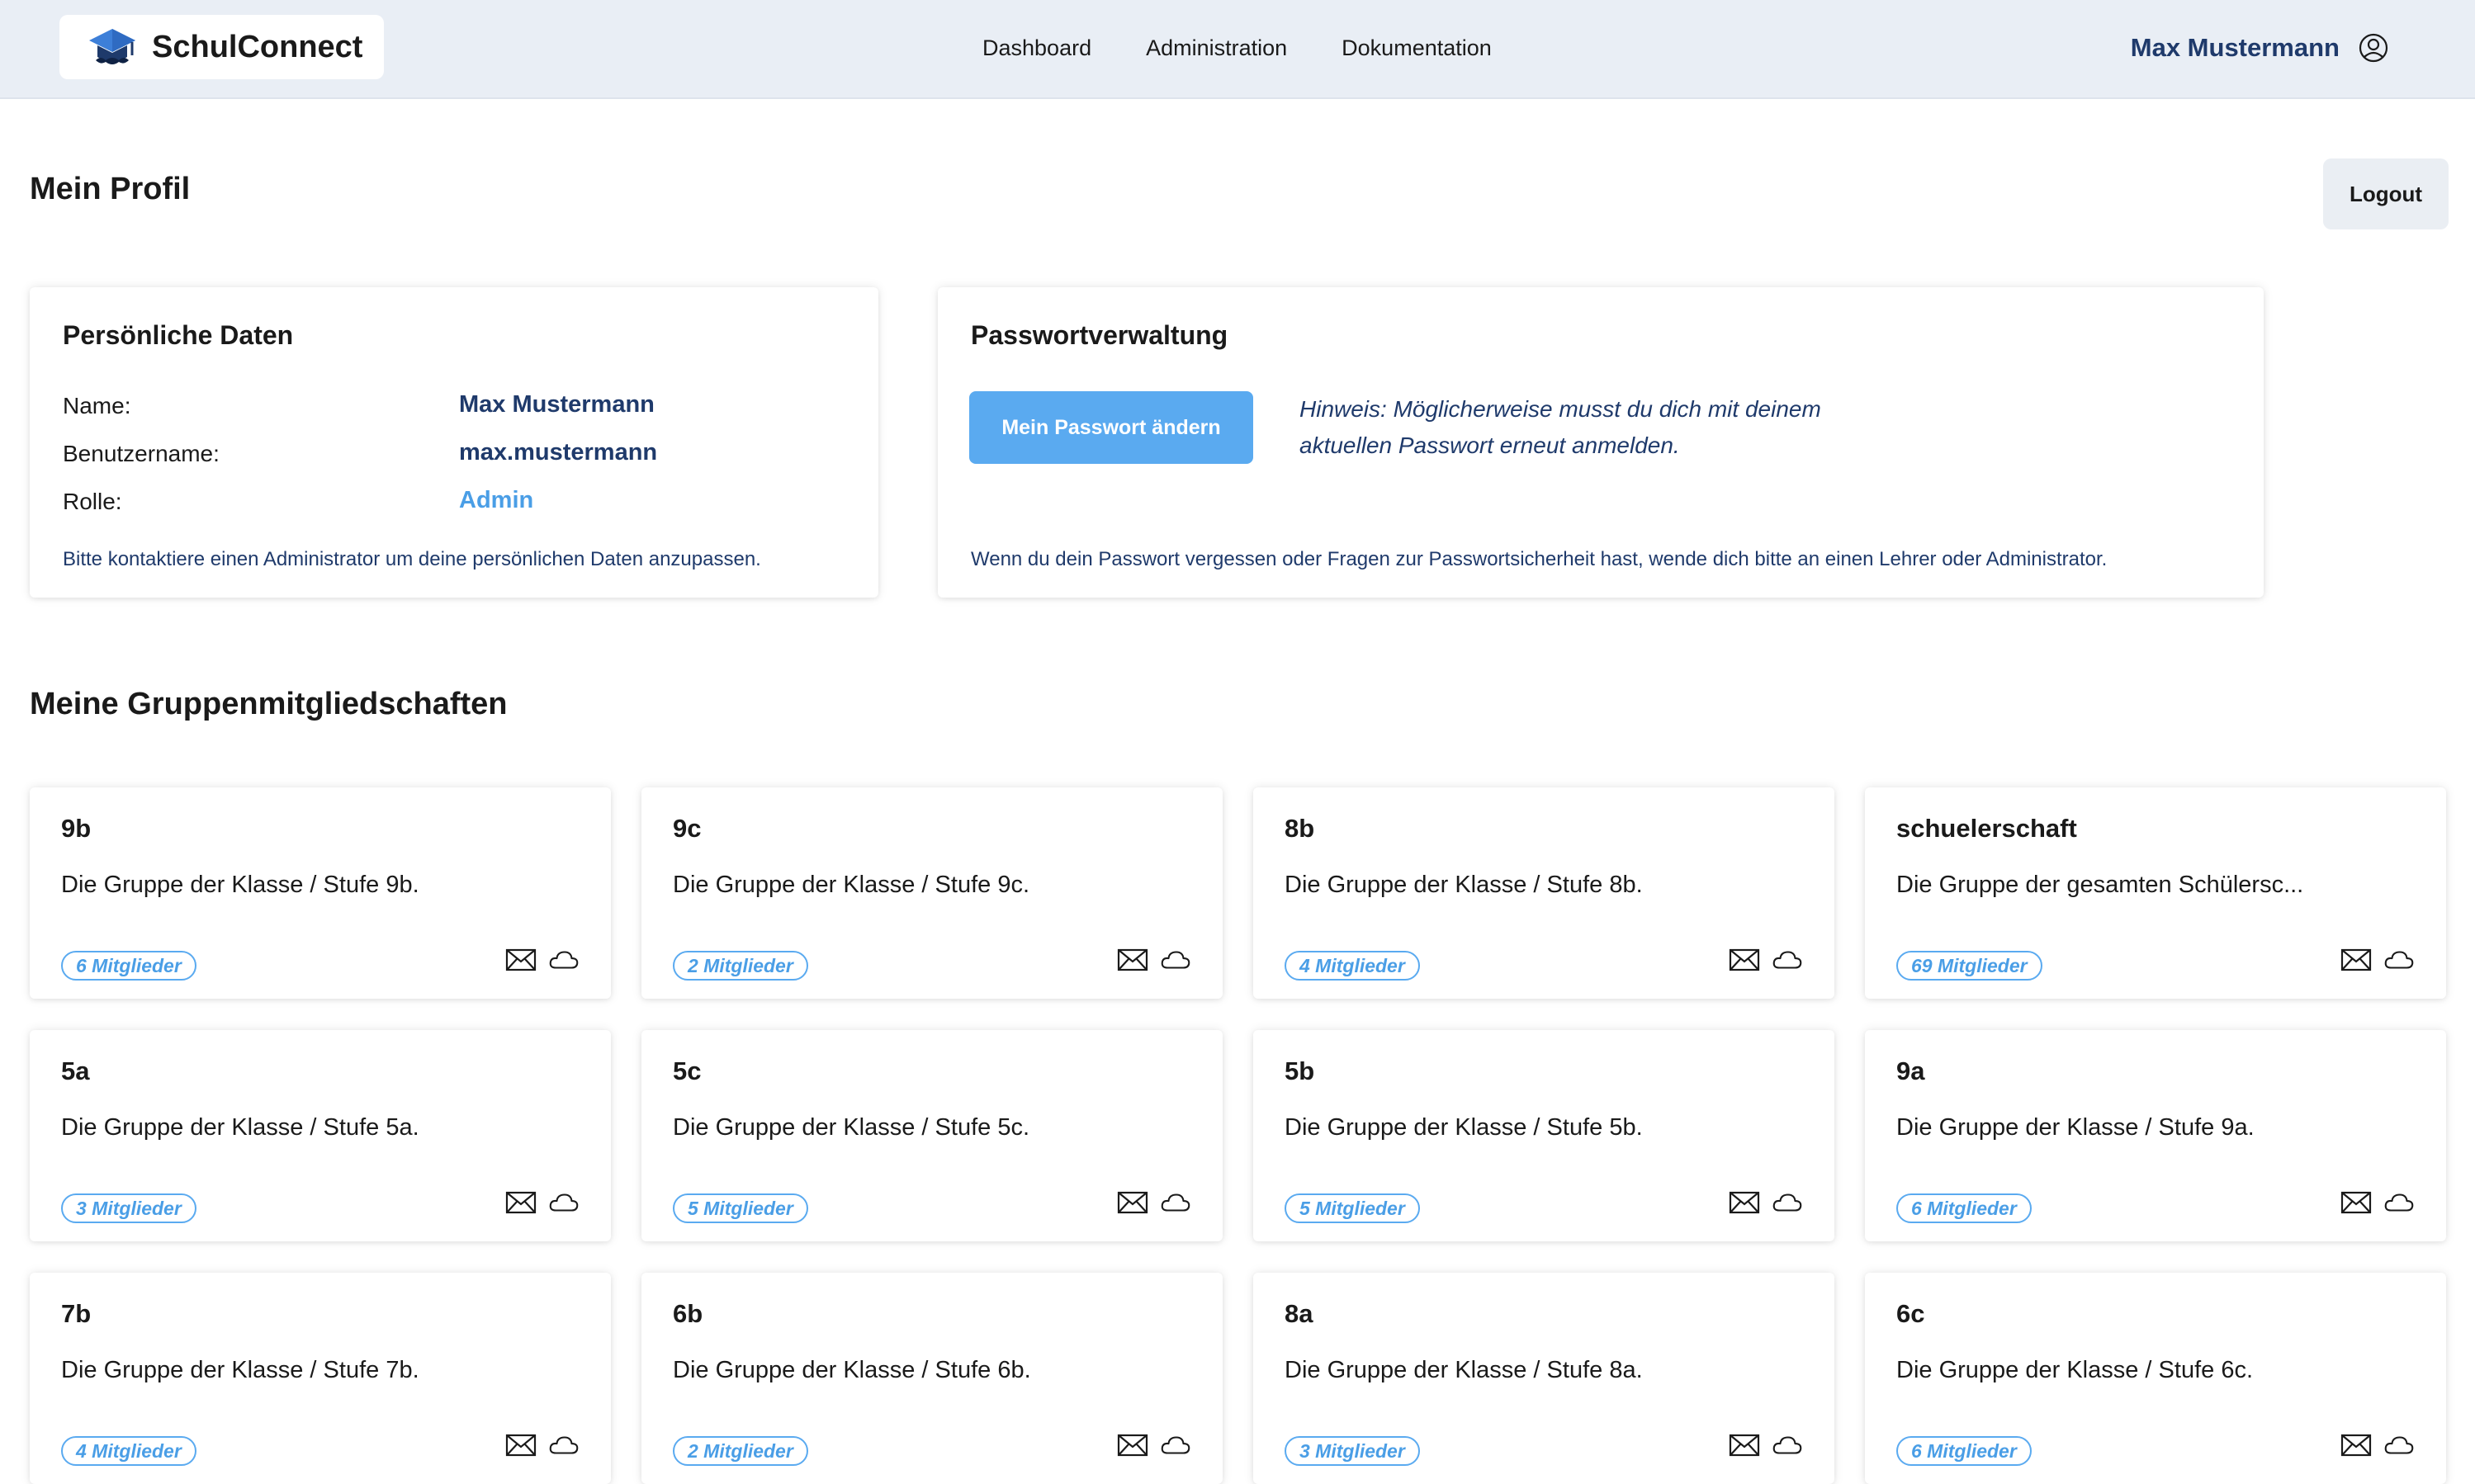 The image size is (2475, 1484). I want to click on brand-name: SchulConnect, so click(257, 46).